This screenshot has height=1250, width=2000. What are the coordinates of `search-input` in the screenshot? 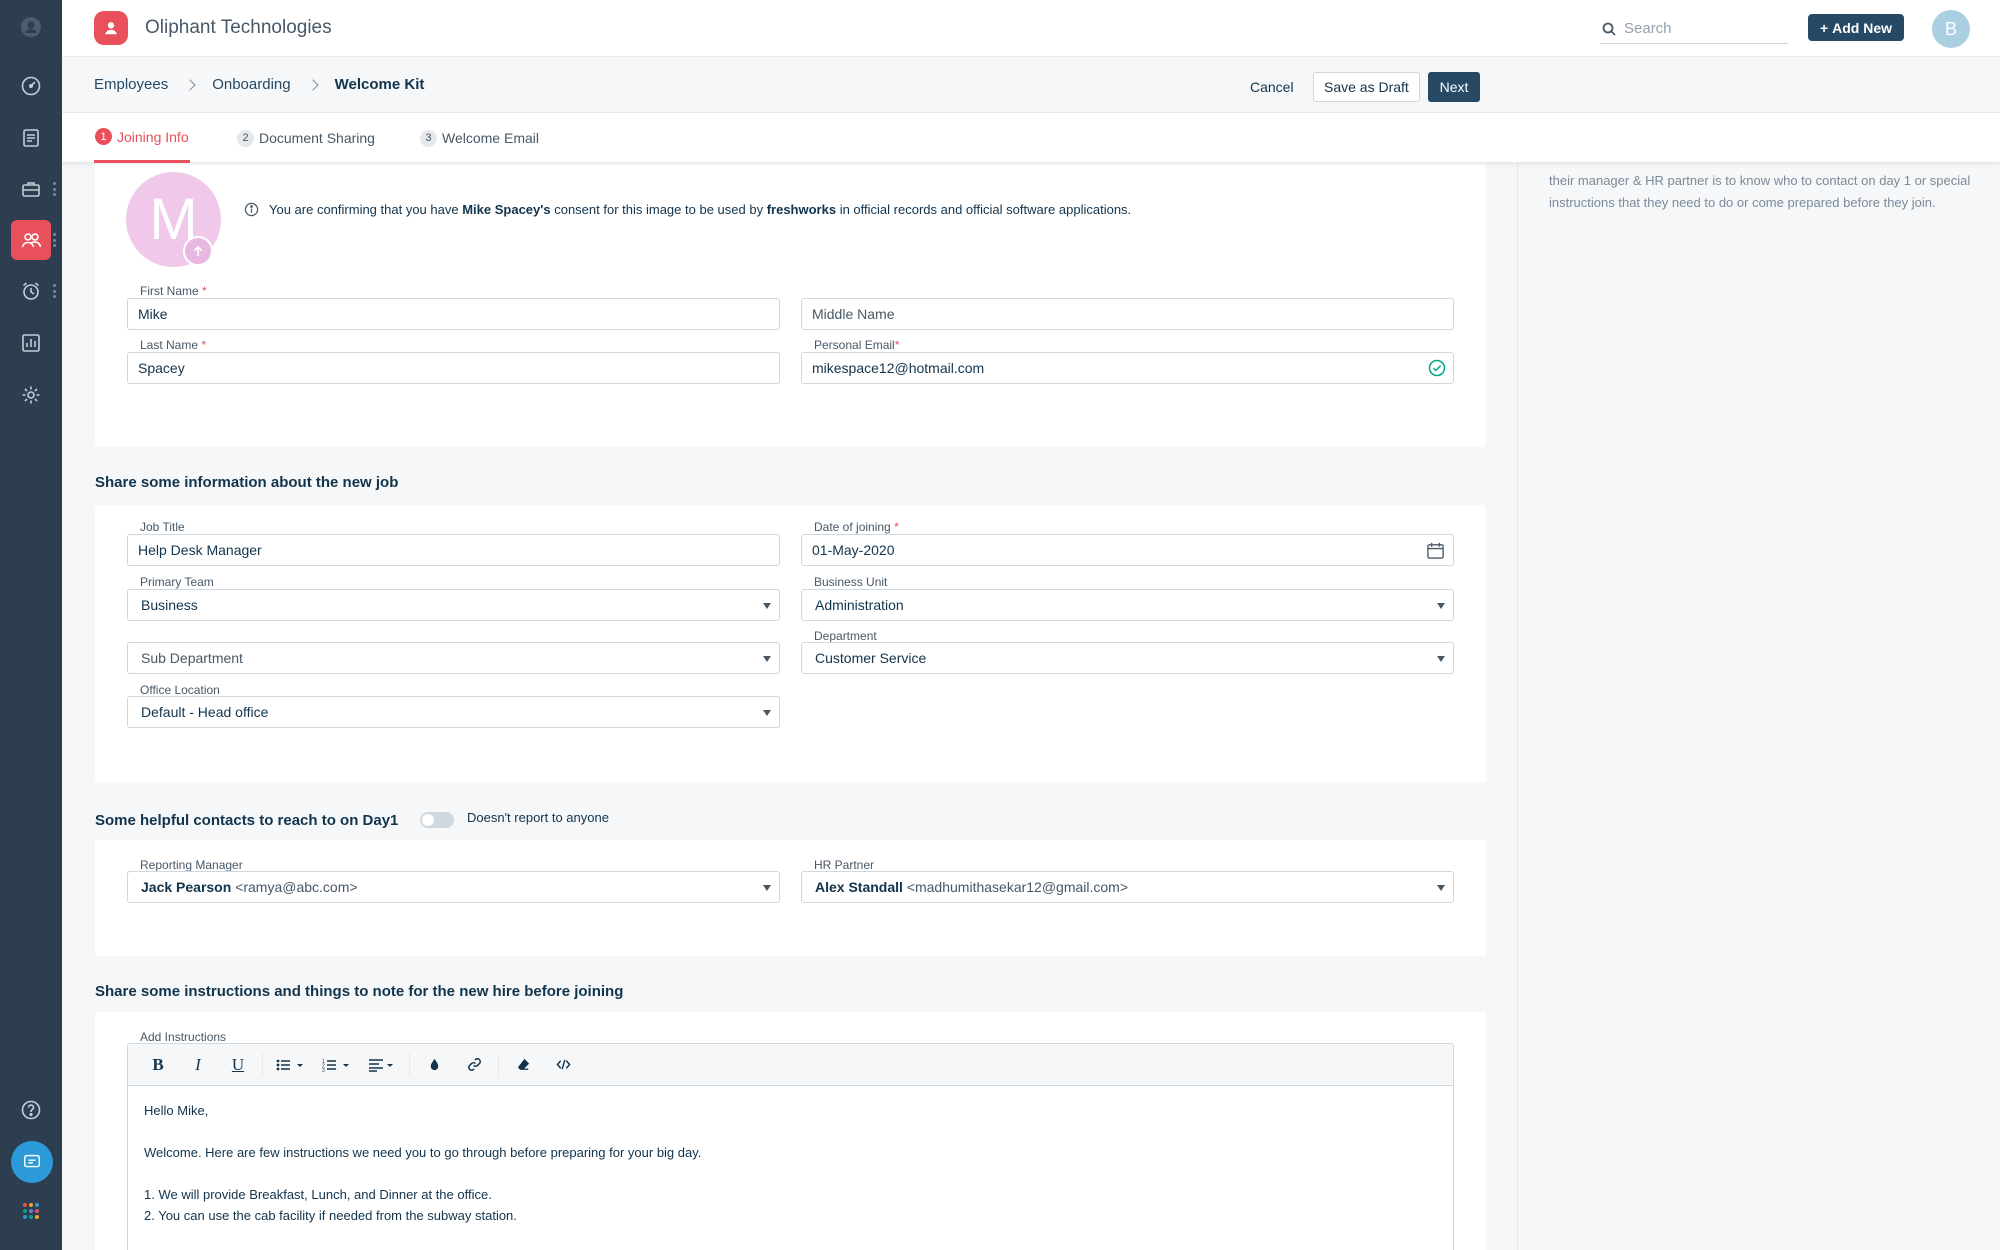 It's located at (1699, 28).